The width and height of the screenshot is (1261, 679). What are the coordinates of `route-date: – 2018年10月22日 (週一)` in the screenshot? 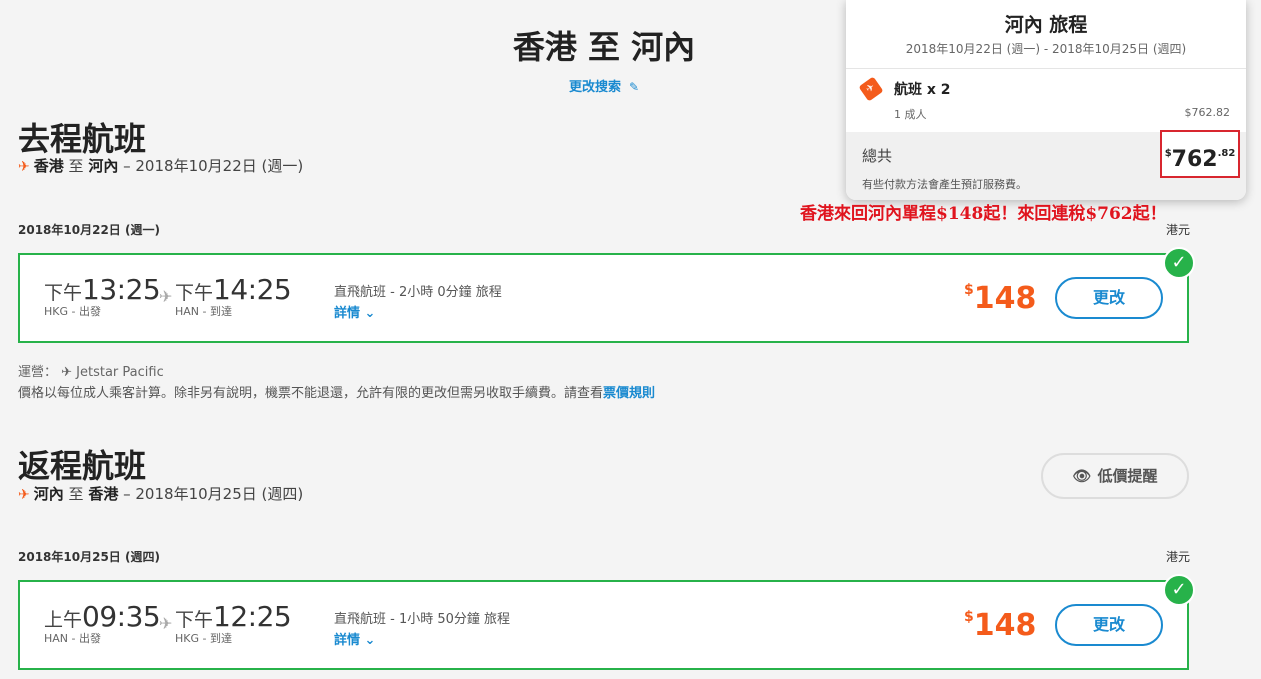 It's located at (213, 166).